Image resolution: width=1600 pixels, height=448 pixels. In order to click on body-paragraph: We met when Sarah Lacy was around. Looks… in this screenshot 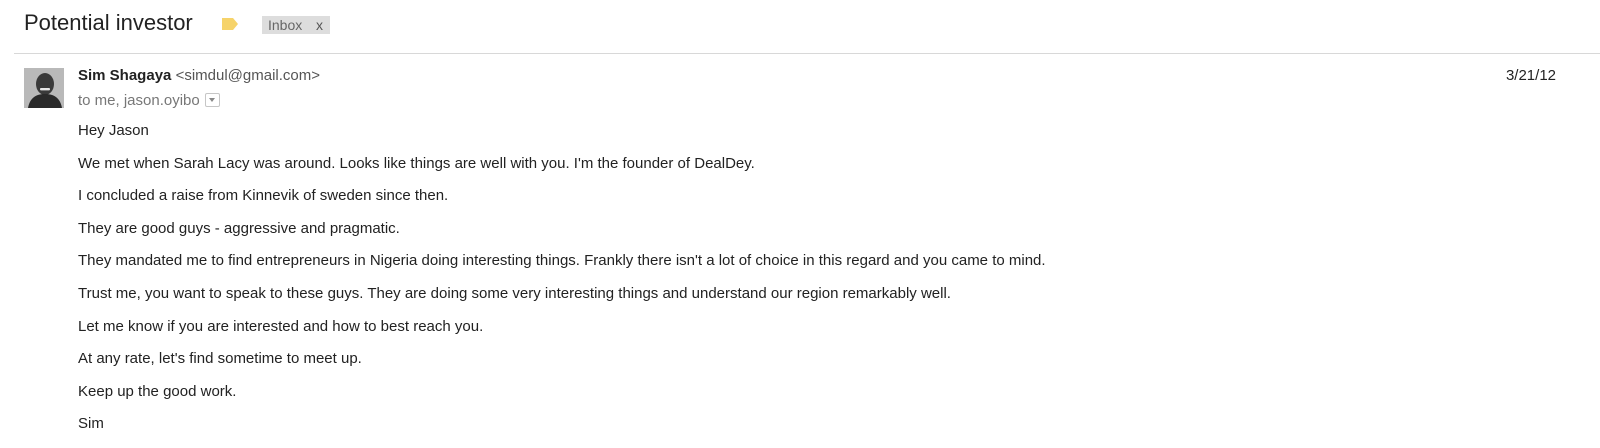, I will do `click(416, 163)`.